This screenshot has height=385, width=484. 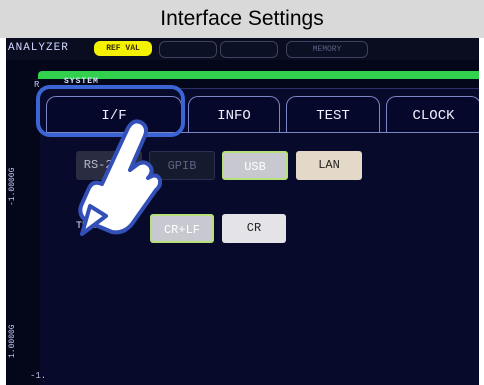 I want to click on bottom-tick-label: -1., so click(x=38, y=376).